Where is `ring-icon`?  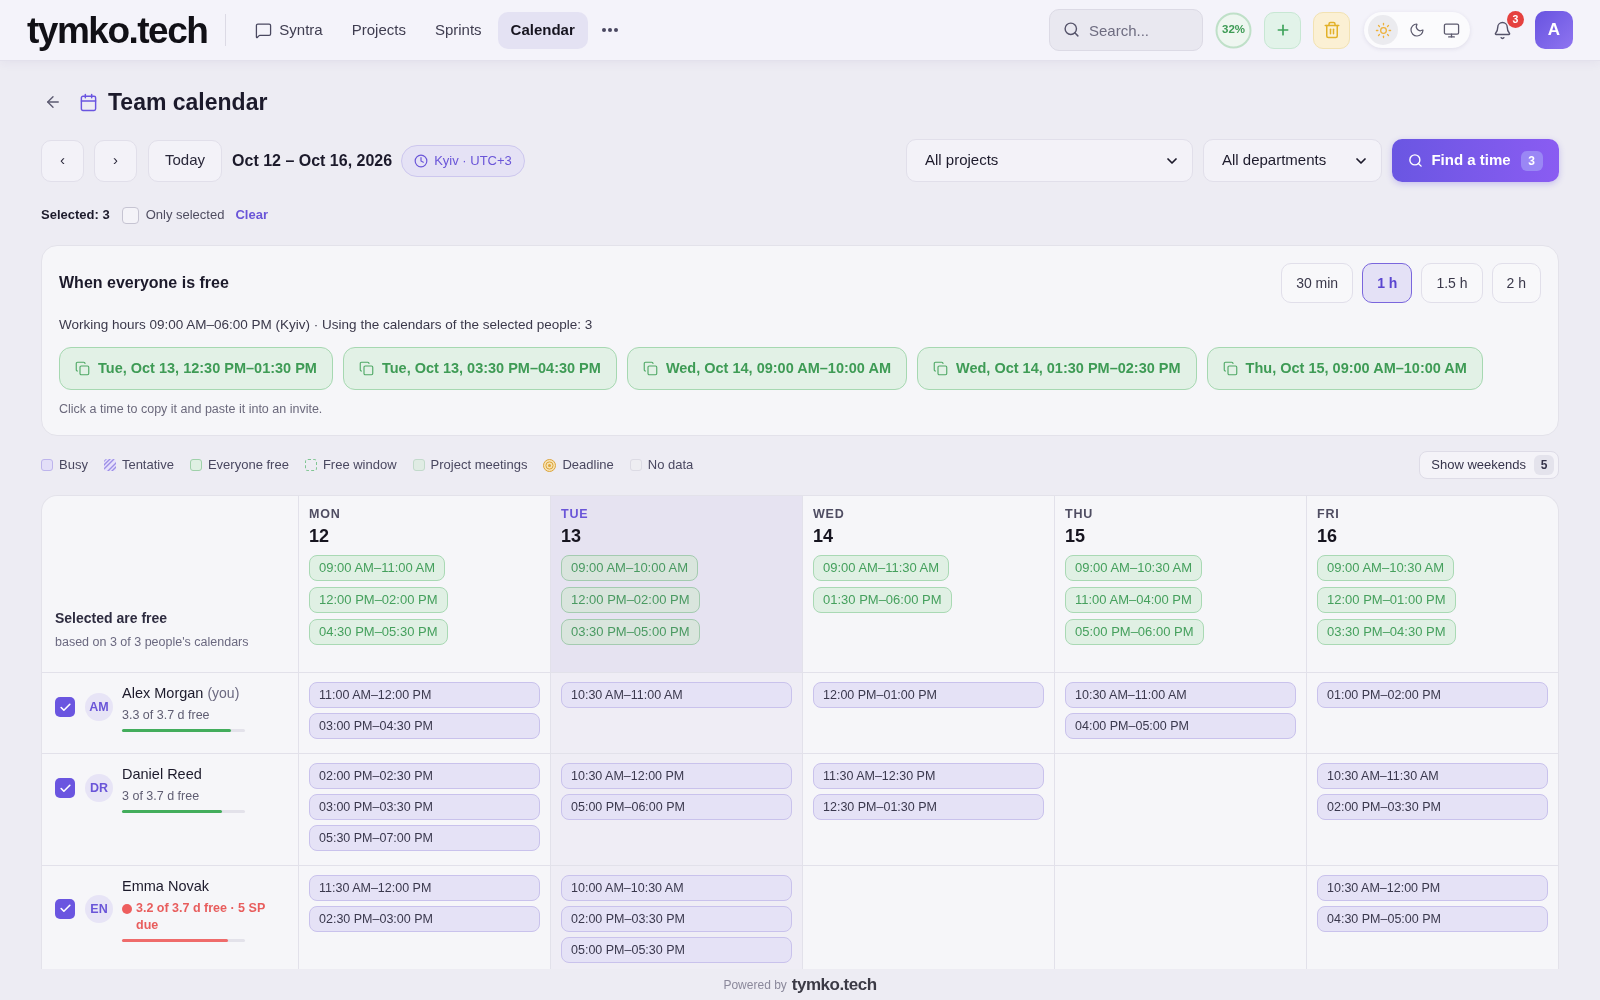 ring-icon is located at coordinates (1233, 30).